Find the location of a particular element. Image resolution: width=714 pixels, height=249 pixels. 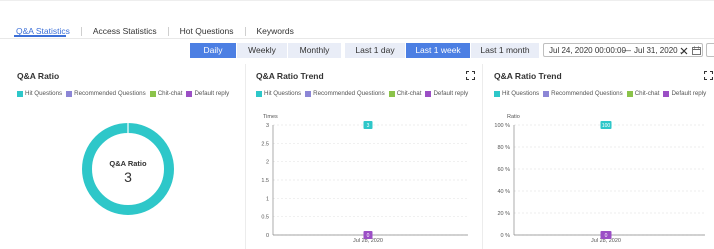

active-tab-indicator is located at coordinates (40, 36).